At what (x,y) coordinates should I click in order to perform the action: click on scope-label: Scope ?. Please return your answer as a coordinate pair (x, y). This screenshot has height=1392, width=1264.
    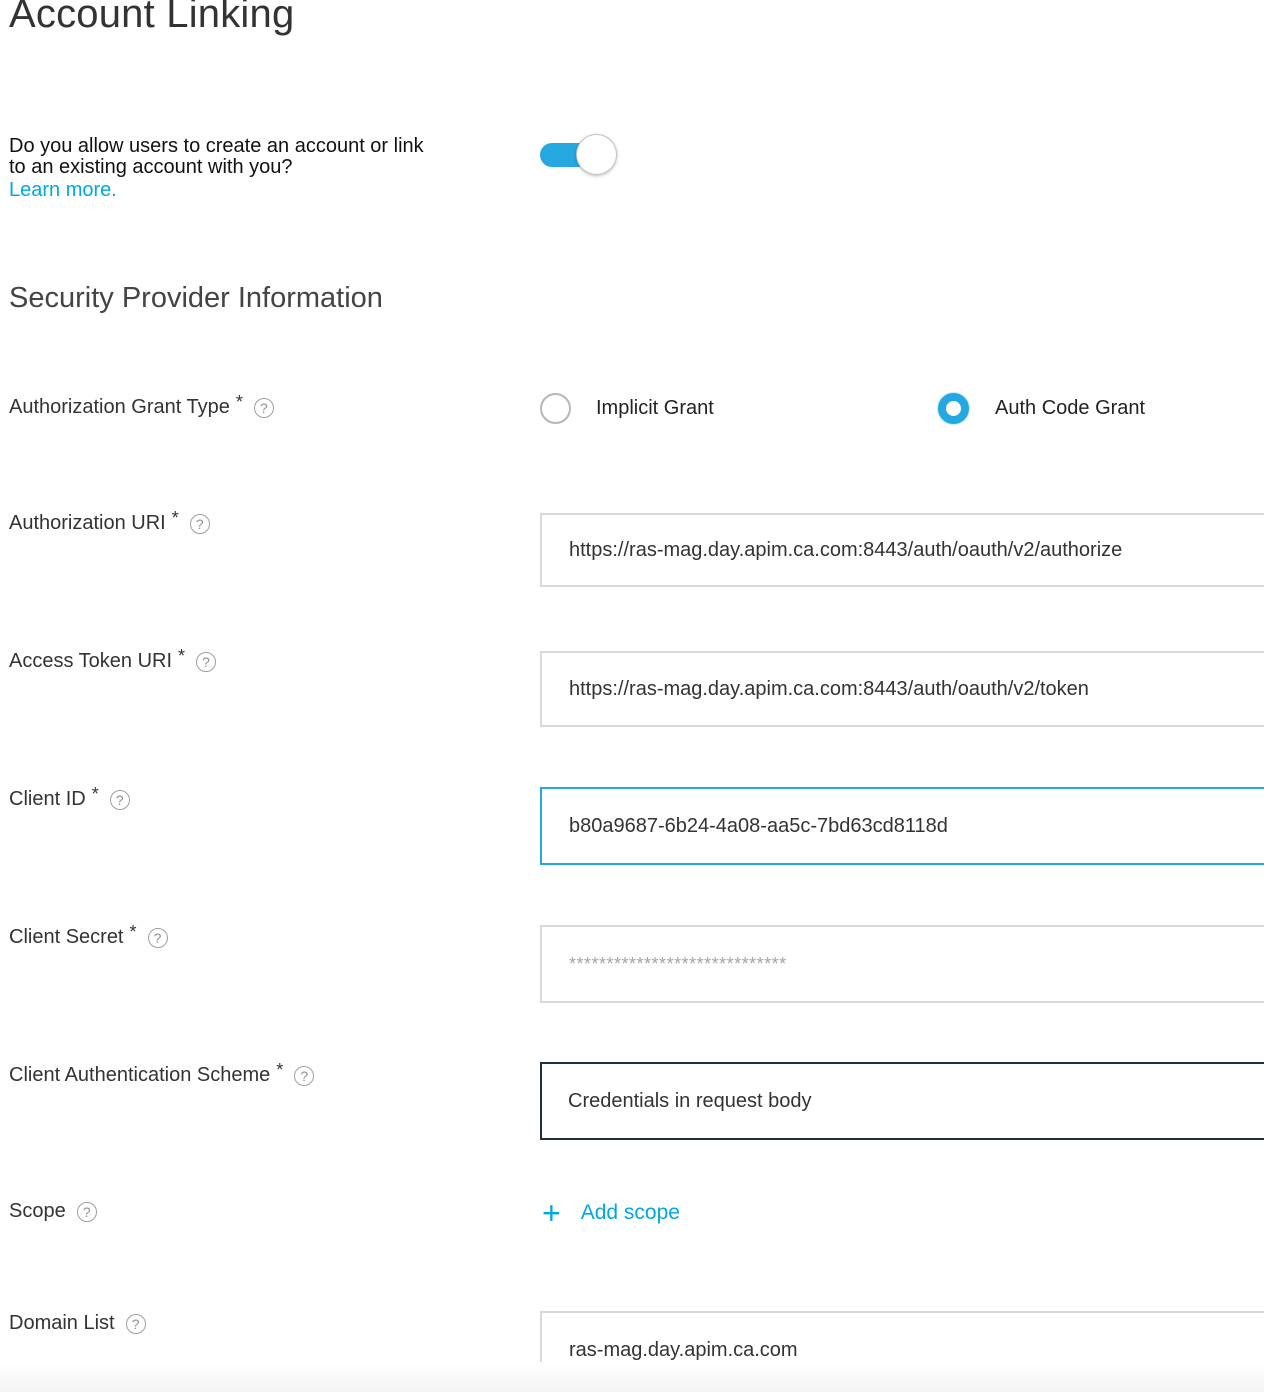
    Looking at the image, I should click on (53, 1211).